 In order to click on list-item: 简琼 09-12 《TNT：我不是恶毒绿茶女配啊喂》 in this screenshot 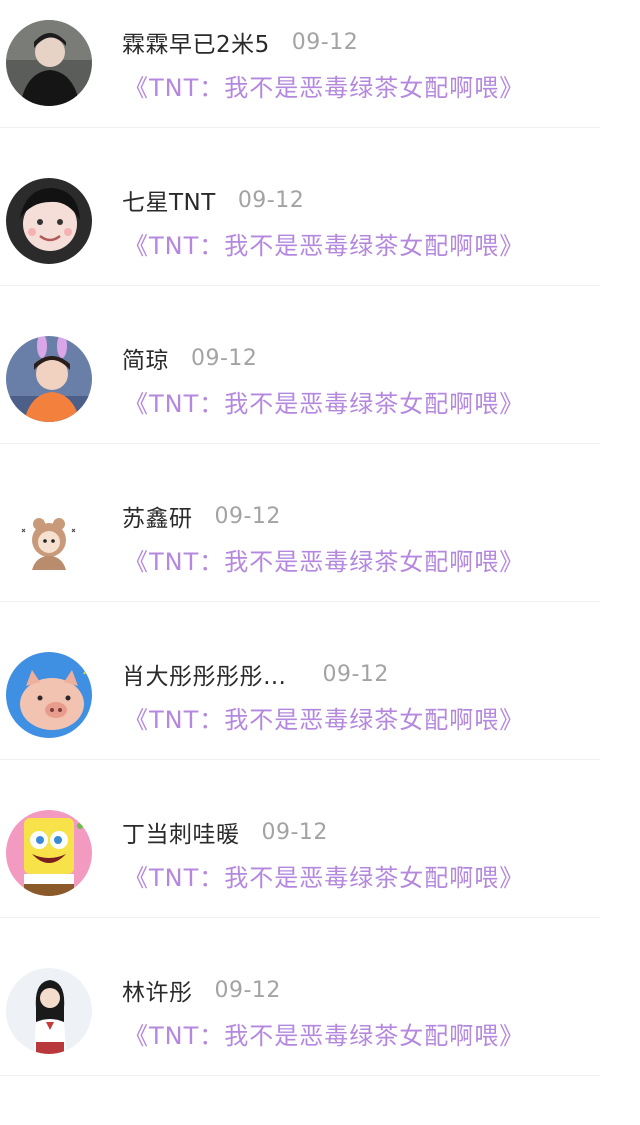, I will do `click(320, 395)`.